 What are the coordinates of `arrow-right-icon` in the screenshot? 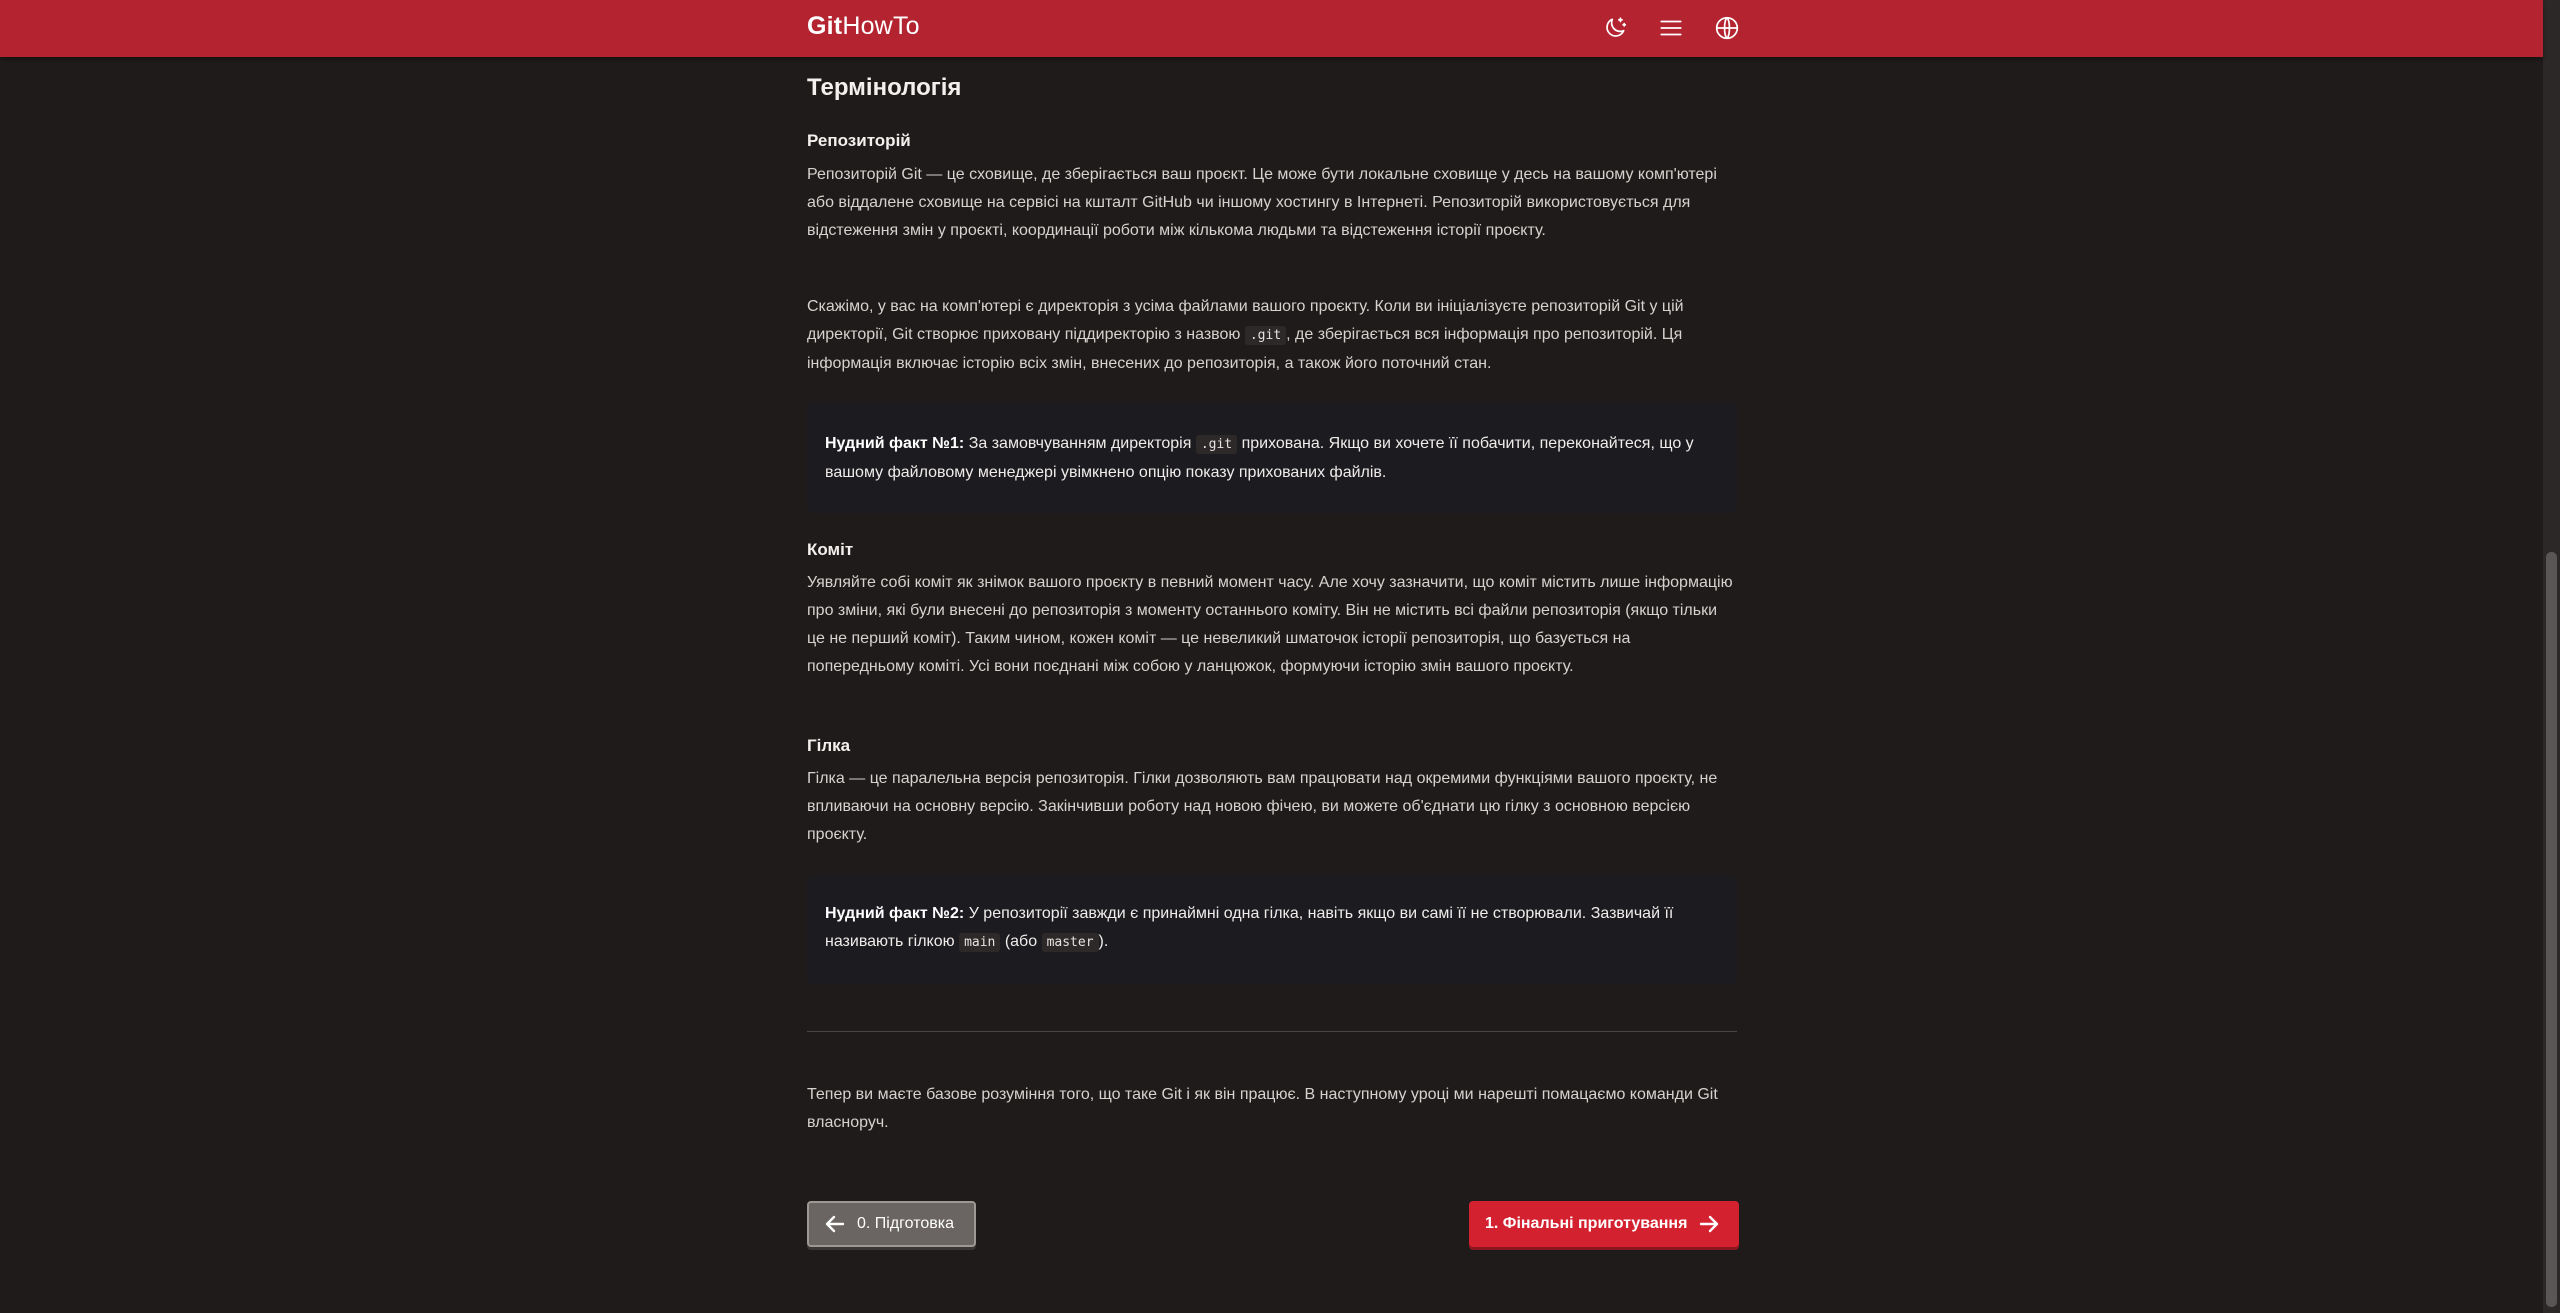 It's located at (1709, 1224).